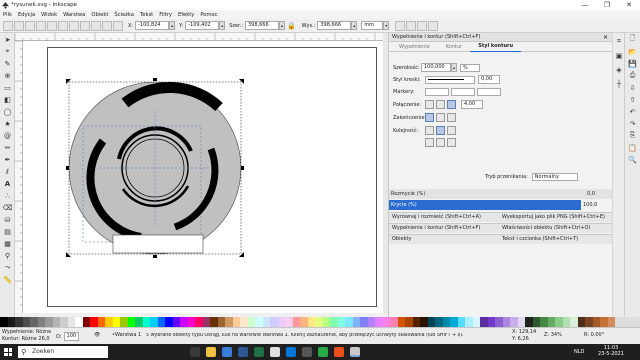 The image size is (640, 360). I want to click on dash-offset-field: 0,00, so click(489, 79).